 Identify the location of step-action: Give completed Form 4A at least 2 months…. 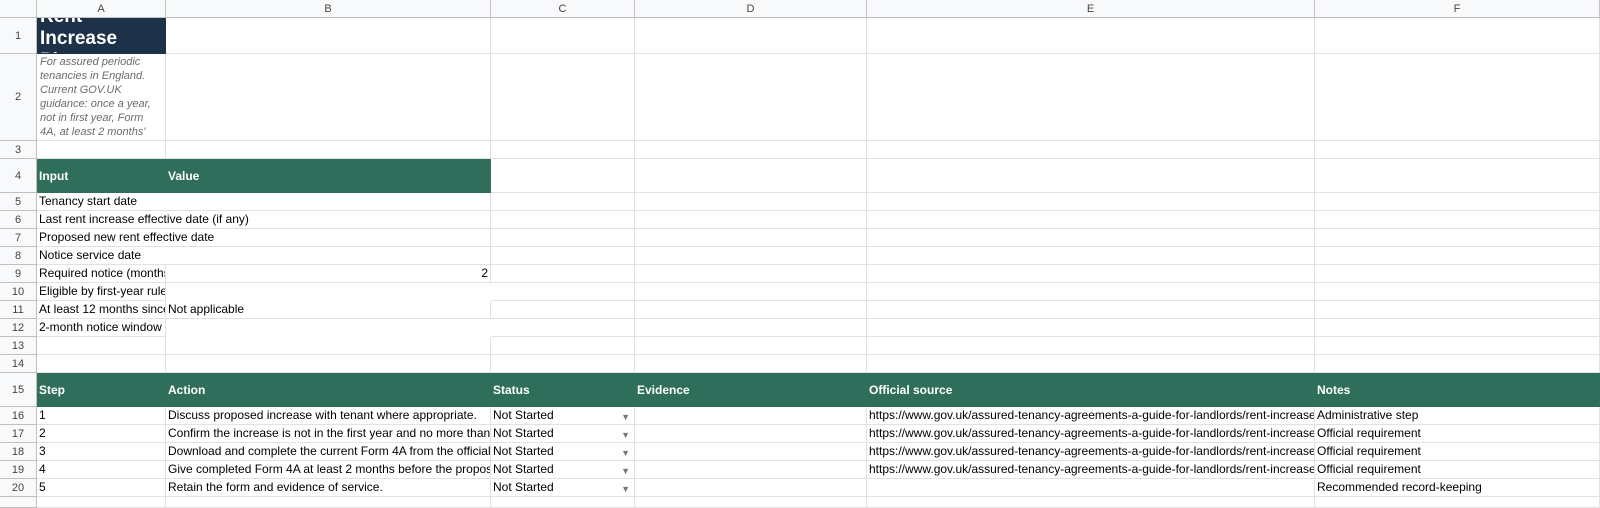
(328, 470).